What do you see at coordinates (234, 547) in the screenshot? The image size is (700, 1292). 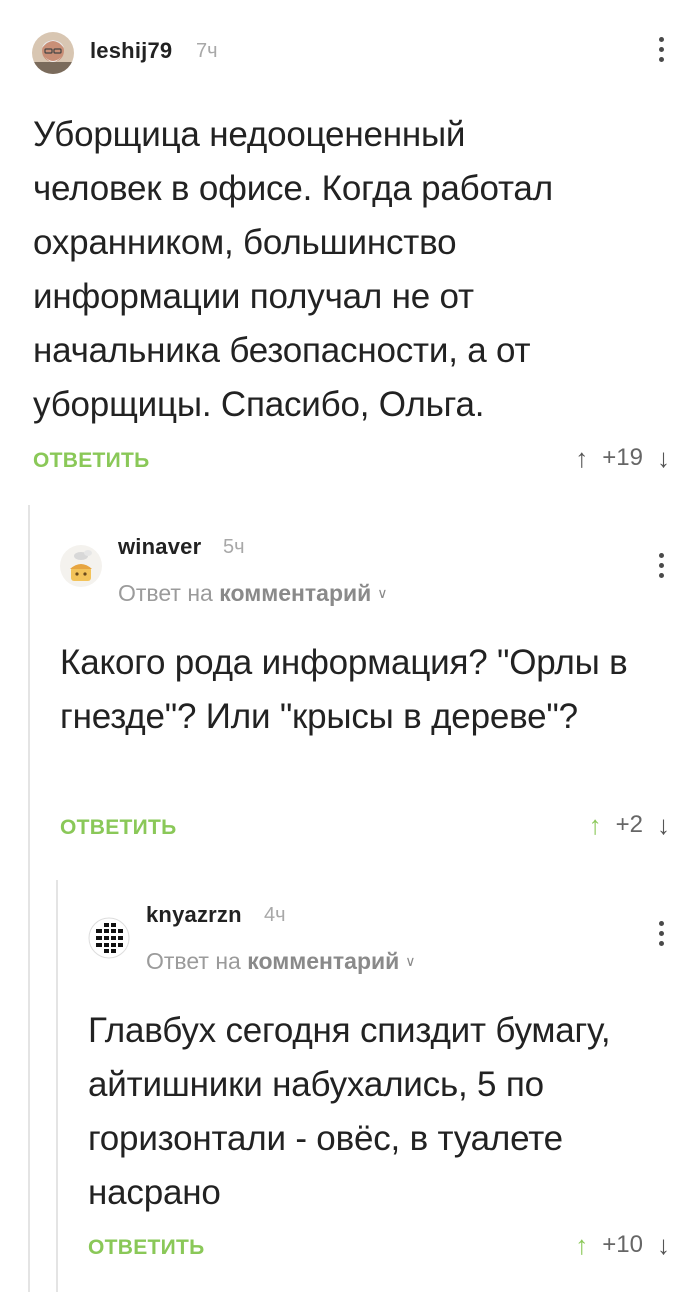 I see `comment-time: 5ч` at bounding box center [234, 547].